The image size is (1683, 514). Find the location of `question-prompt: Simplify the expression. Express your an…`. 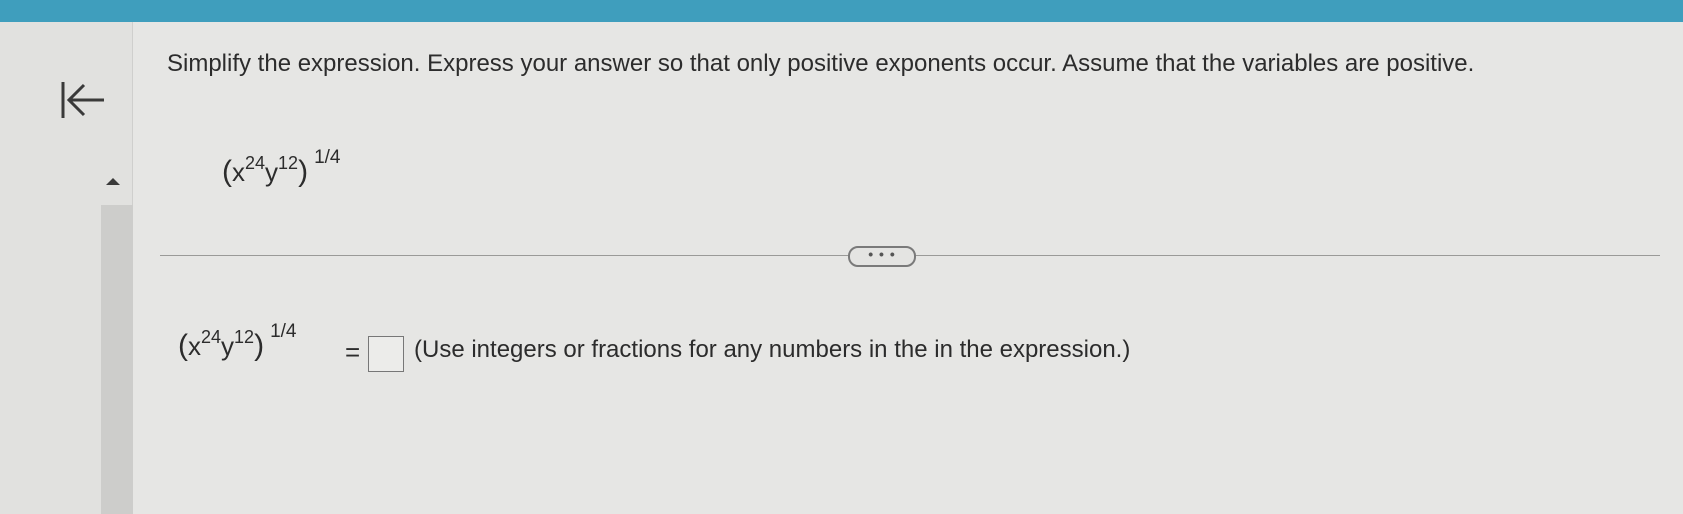

question-prompt: Simplify the expression. Express your an… is located at coordinates (821, 63).